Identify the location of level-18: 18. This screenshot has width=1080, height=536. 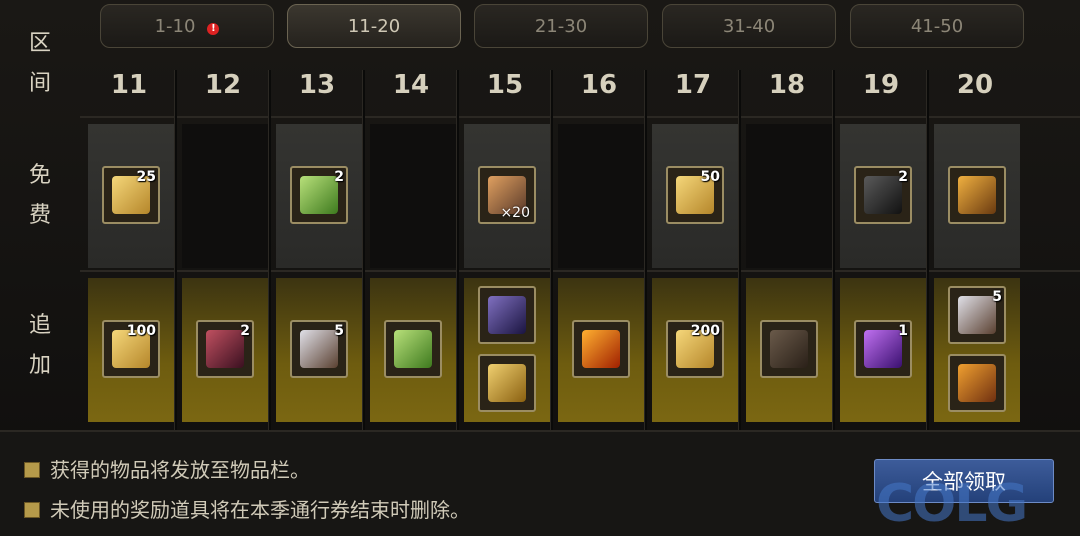
(787, 85).